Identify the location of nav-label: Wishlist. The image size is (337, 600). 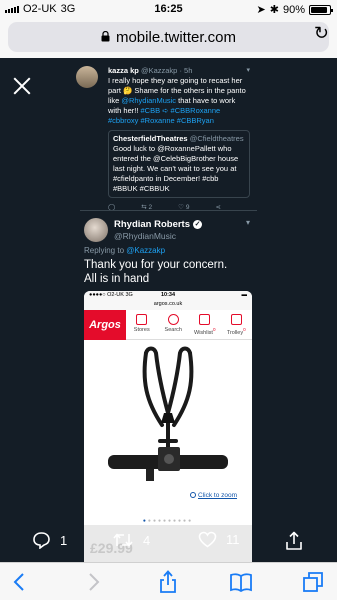
(203, 332).